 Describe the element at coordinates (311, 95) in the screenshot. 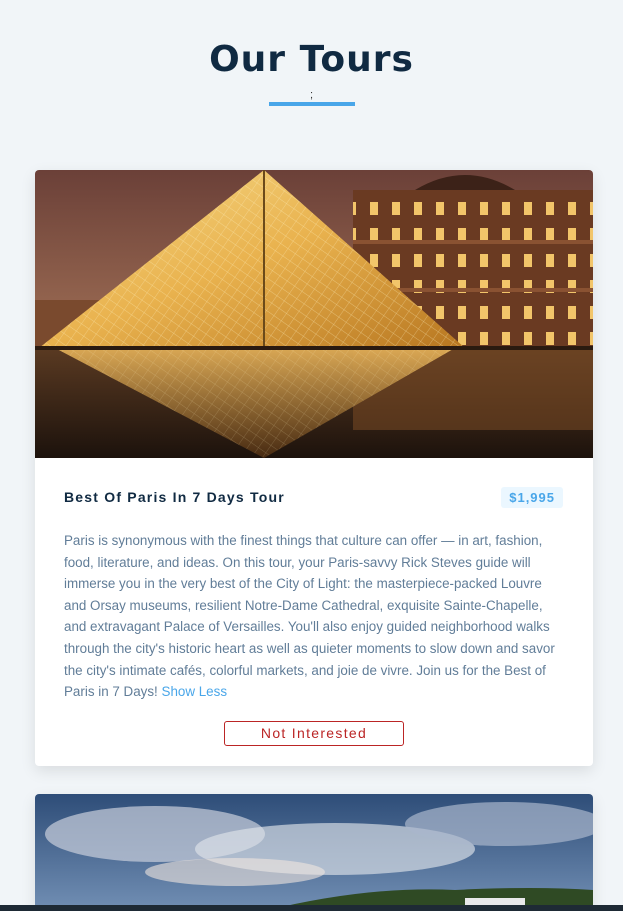

I see `stray-character: ;` at that location.